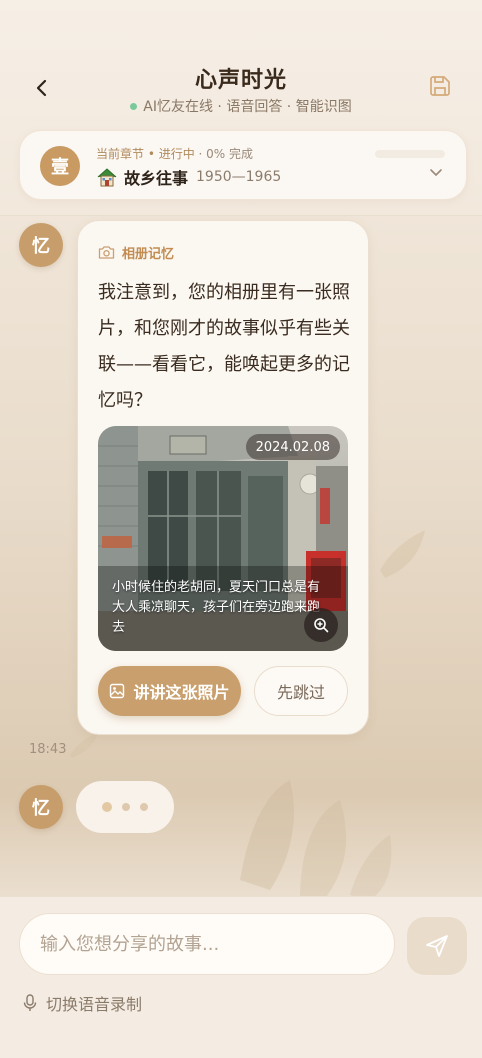  I want to click on zoom-button, so click(321, 625).